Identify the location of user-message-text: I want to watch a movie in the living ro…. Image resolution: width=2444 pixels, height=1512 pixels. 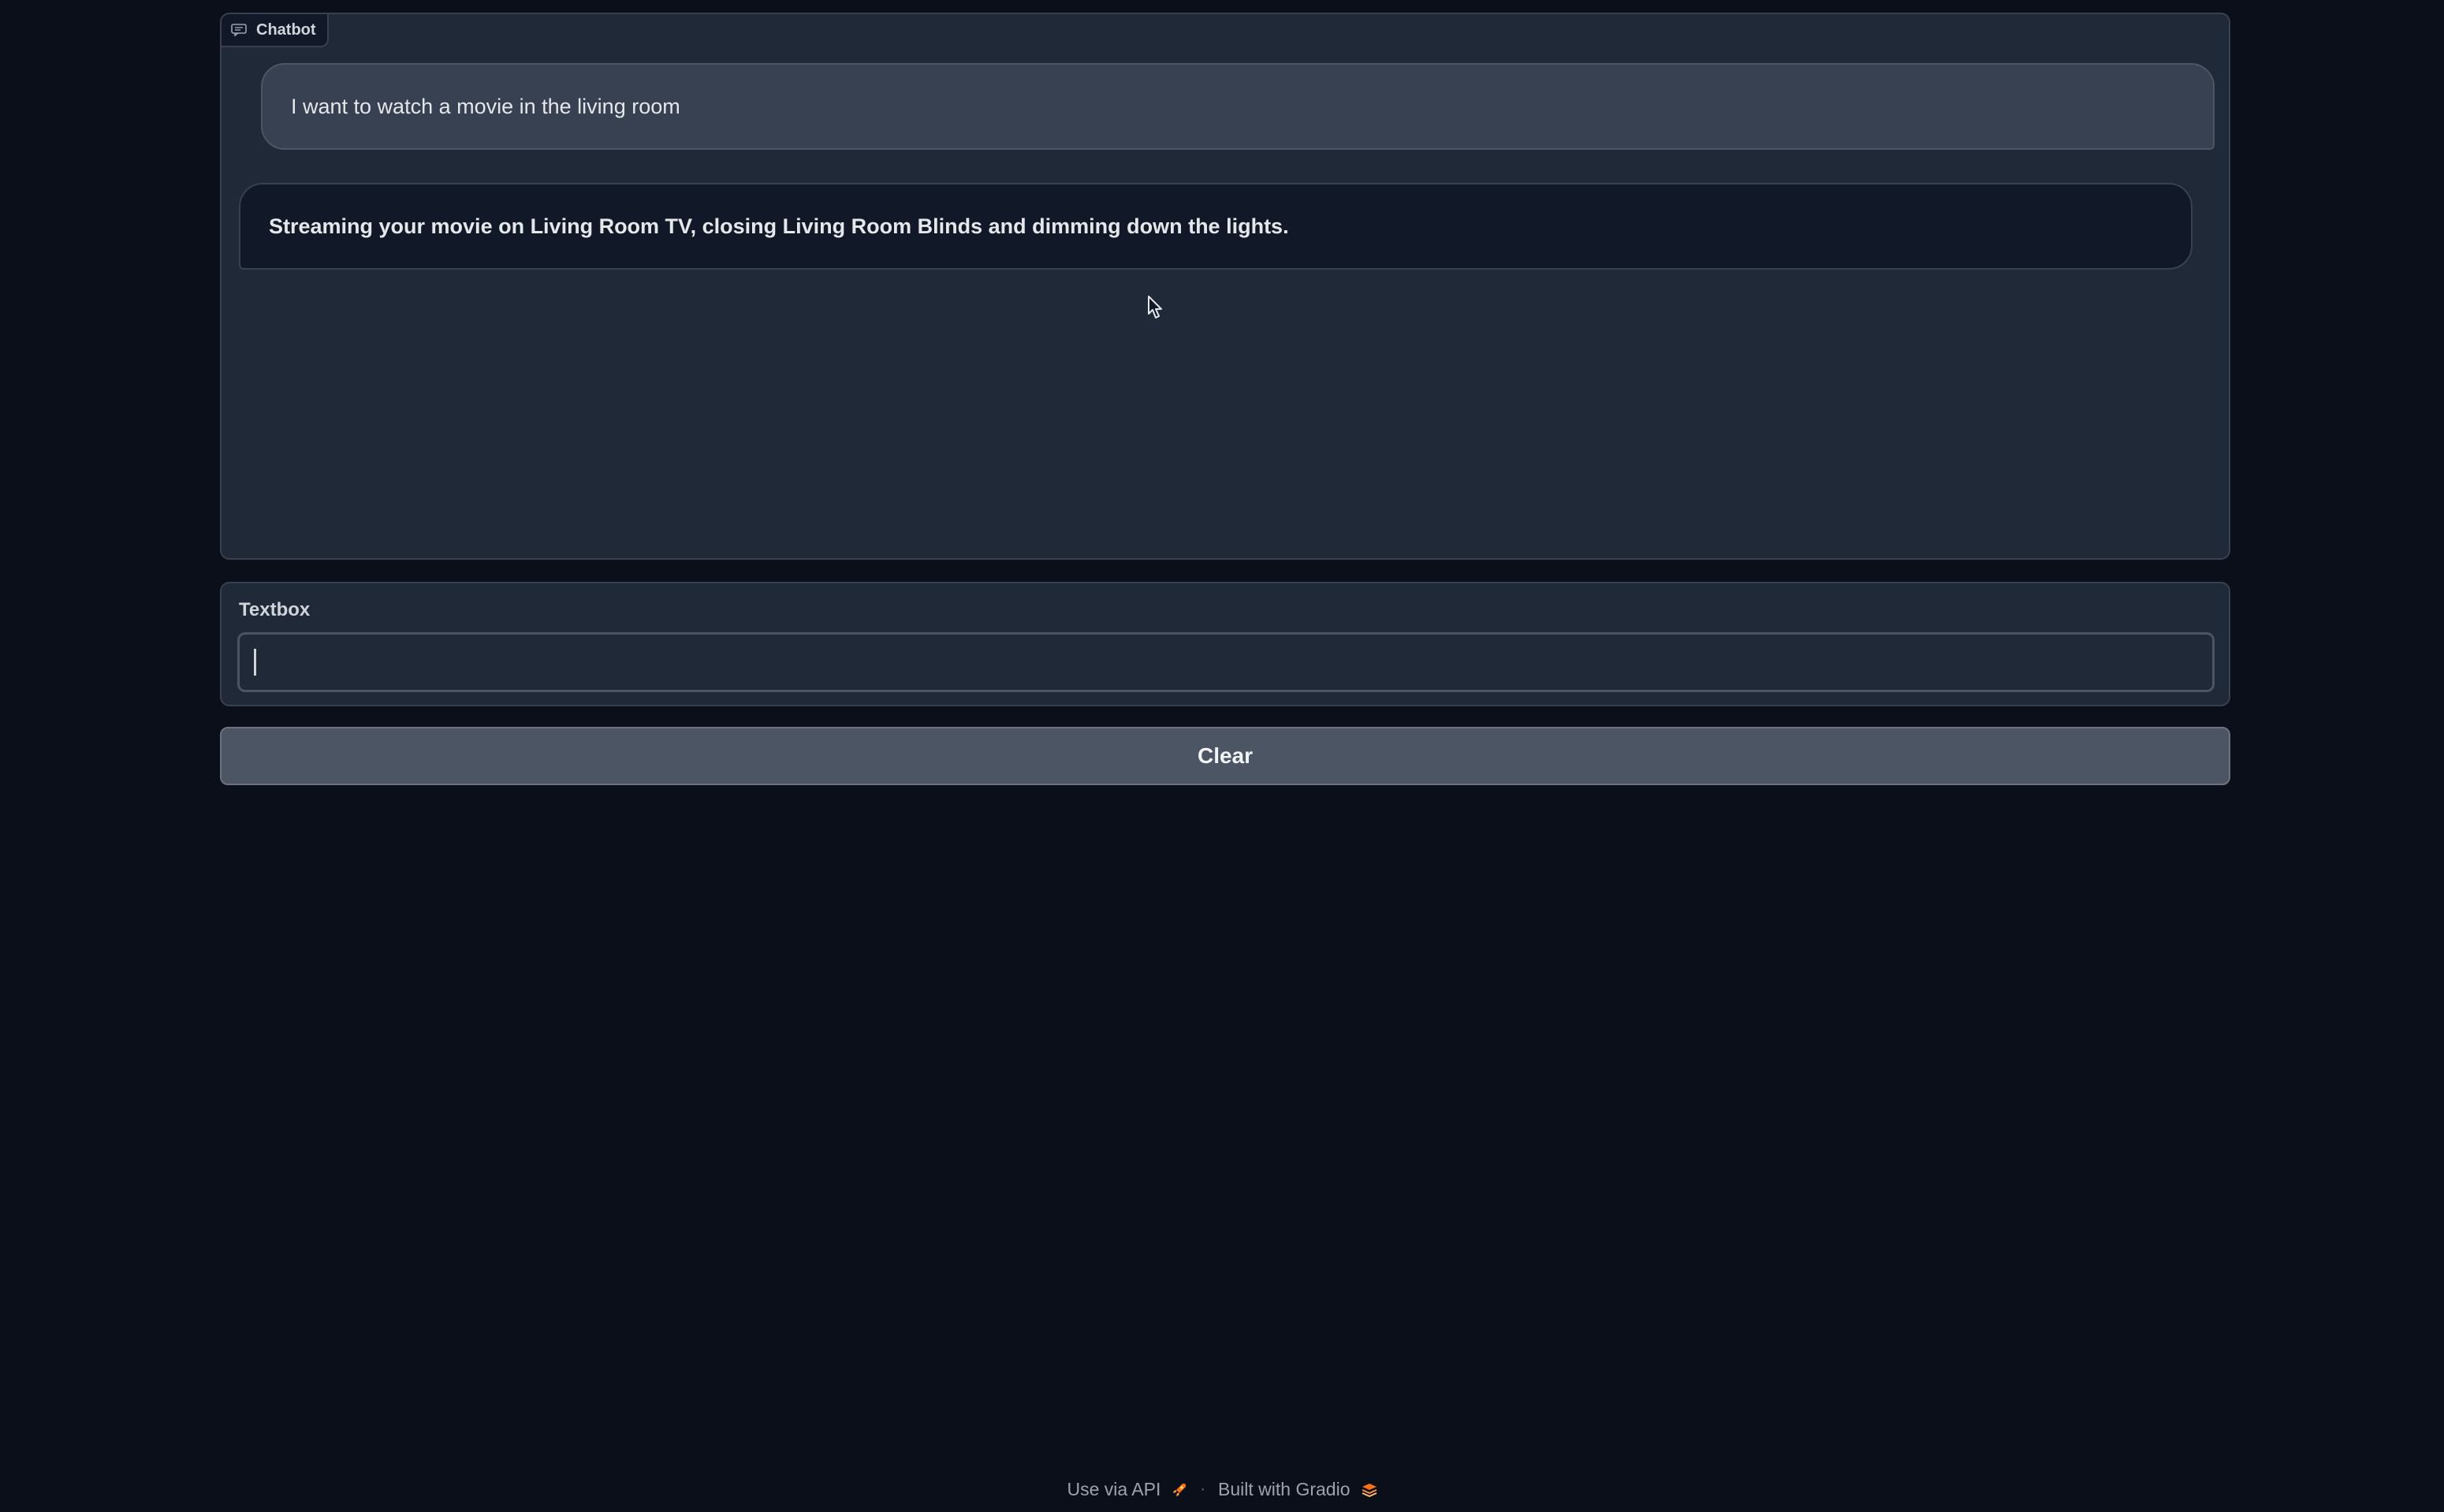
(485, 106).